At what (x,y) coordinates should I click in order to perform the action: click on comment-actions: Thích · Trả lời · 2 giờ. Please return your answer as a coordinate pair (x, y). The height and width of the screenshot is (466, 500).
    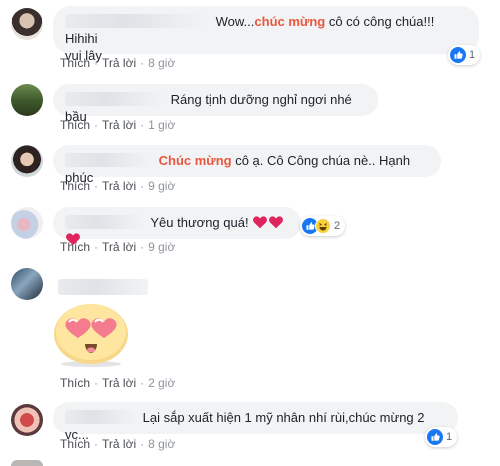
    Looking at the image, I should click on (117, 383).